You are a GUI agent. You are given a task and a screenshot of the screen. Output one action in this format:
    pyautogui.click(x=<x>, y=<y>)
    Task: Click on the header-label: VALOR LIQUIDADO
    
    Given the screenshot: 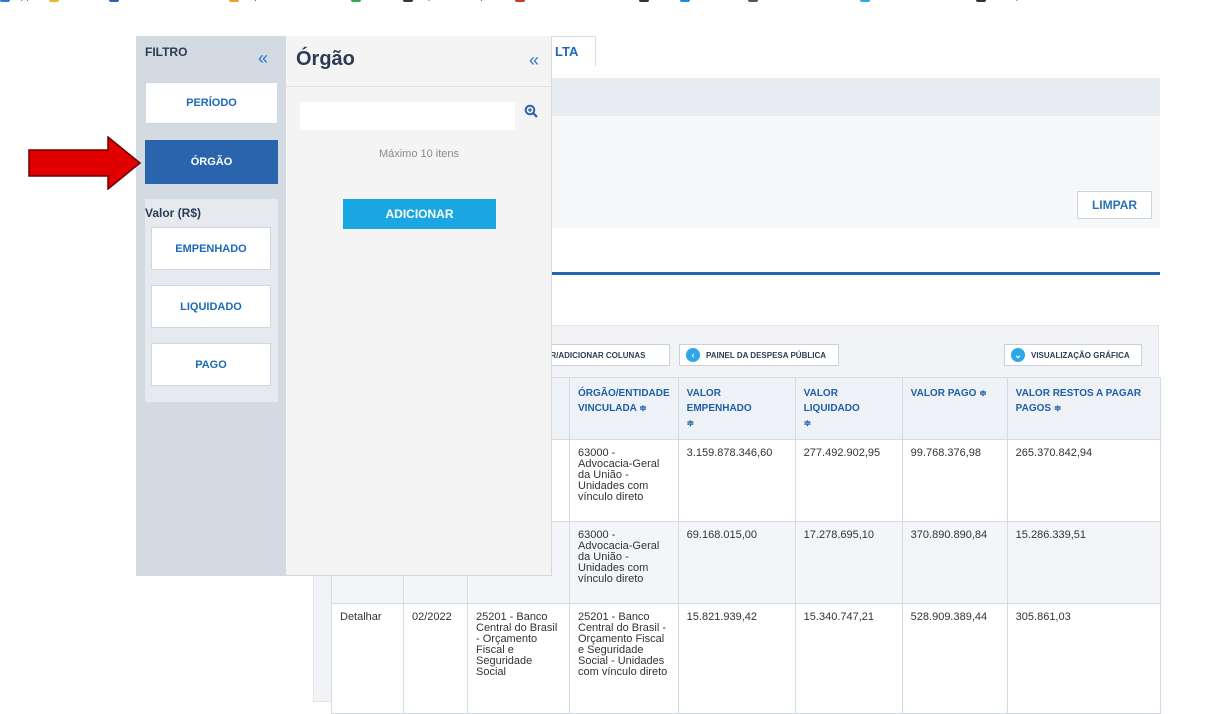 What is the action you would take?
    pyautogui.click(x=831, y=401)
    